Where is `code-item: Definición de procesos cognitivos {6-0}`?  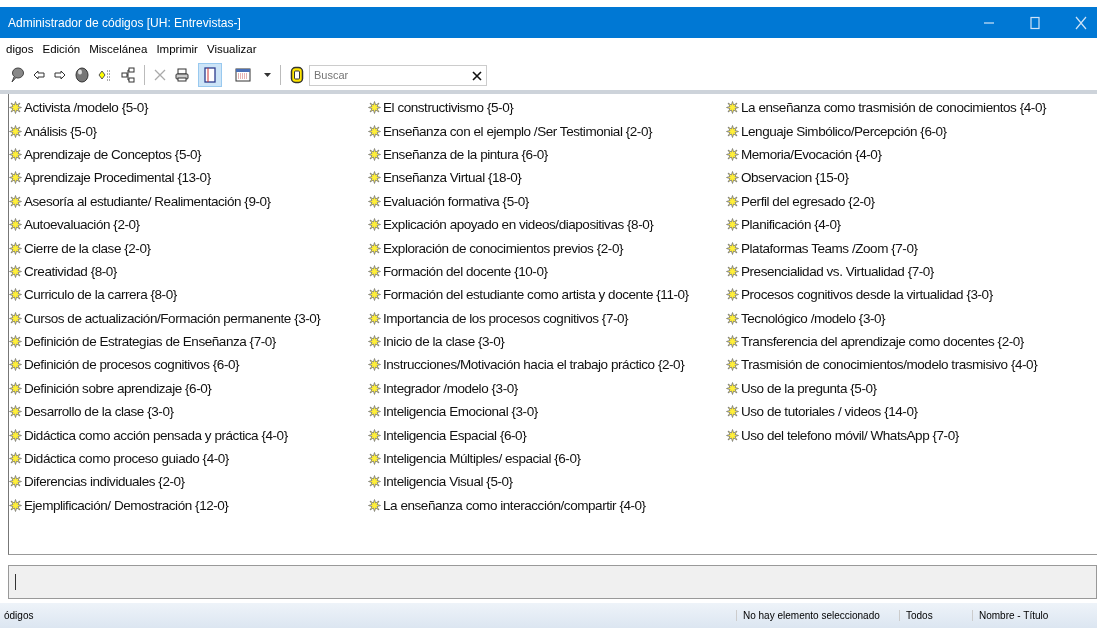 code-item: Definición de procesos cognitivos {6-0} is located at coordinates (188, 365).